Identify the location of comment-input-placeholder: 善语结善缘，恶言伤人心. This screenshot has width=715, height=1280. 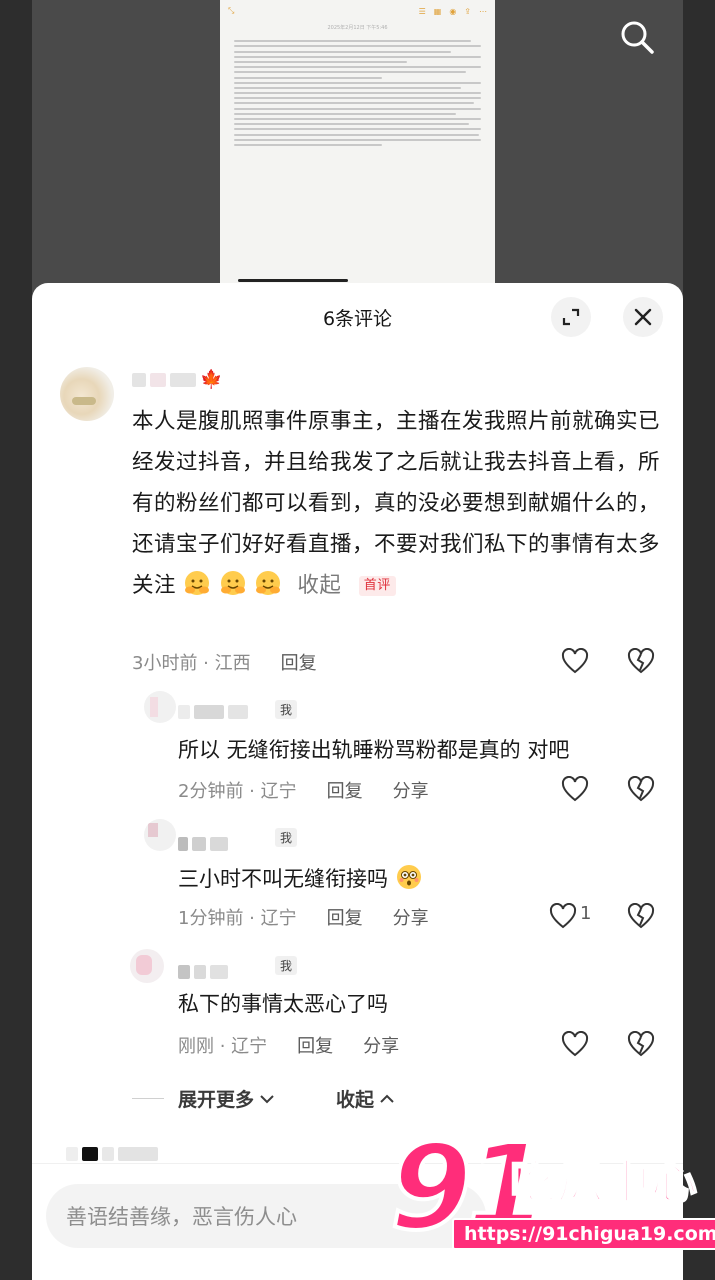
(181, 1217).